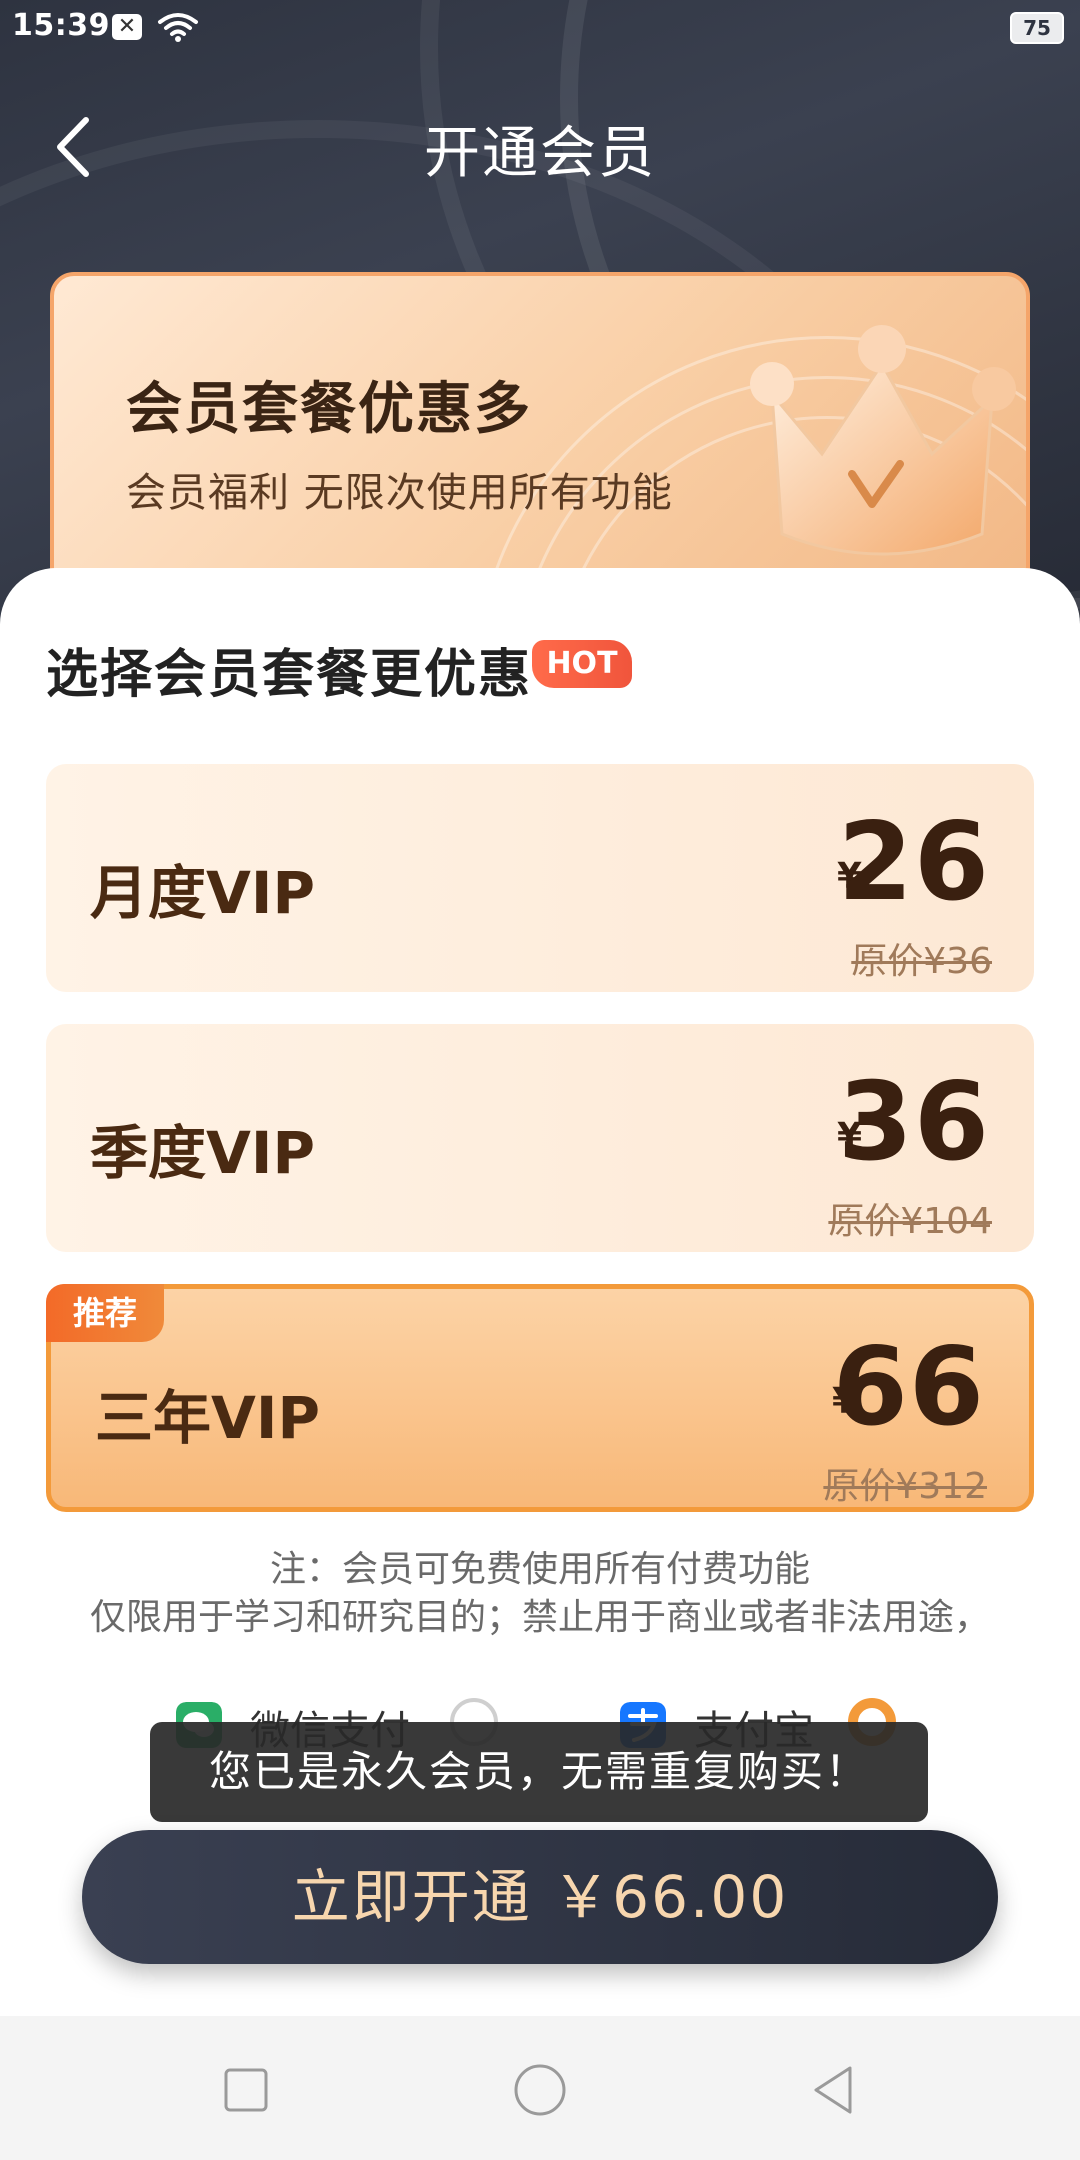  What do you see at coordinates (921, 961) in the screenshot?
I see `plan-original-price: 原价¥36` at bounding box center [921, 961].